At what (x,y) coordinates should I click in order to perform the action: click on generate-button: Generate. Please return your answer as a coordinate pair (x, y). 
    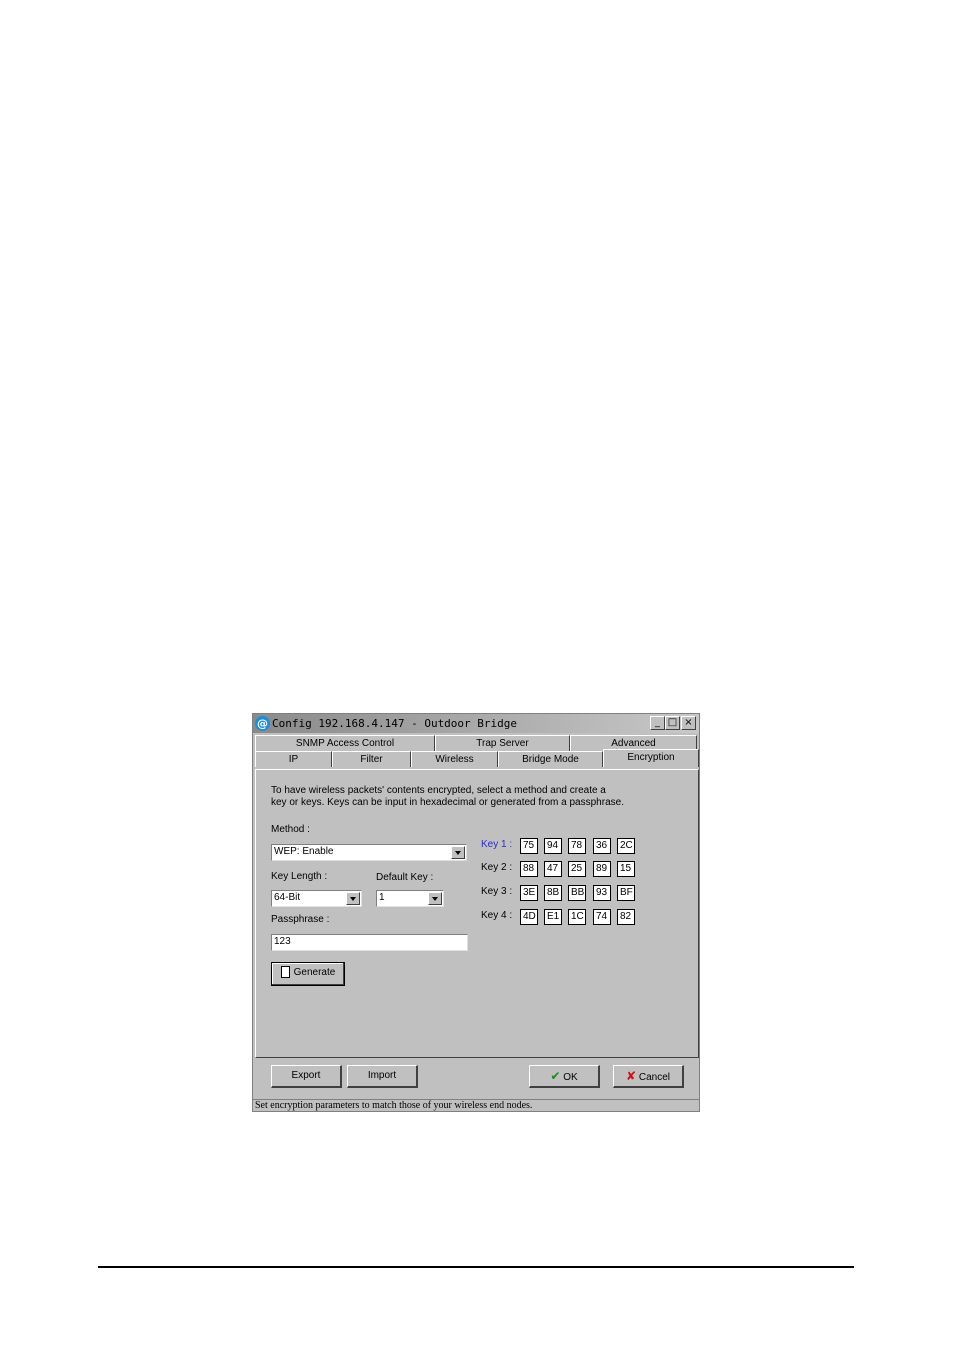
    Looking at the image, I should click on (308, 974).